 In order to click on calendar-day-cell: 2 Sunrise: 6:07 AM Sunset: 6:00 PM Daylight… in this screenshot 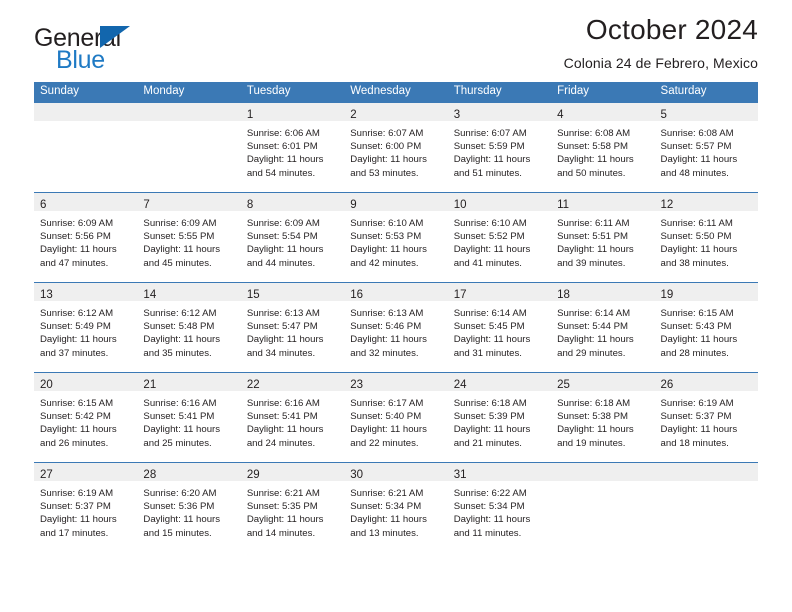, I will do `click(396, 147)`.